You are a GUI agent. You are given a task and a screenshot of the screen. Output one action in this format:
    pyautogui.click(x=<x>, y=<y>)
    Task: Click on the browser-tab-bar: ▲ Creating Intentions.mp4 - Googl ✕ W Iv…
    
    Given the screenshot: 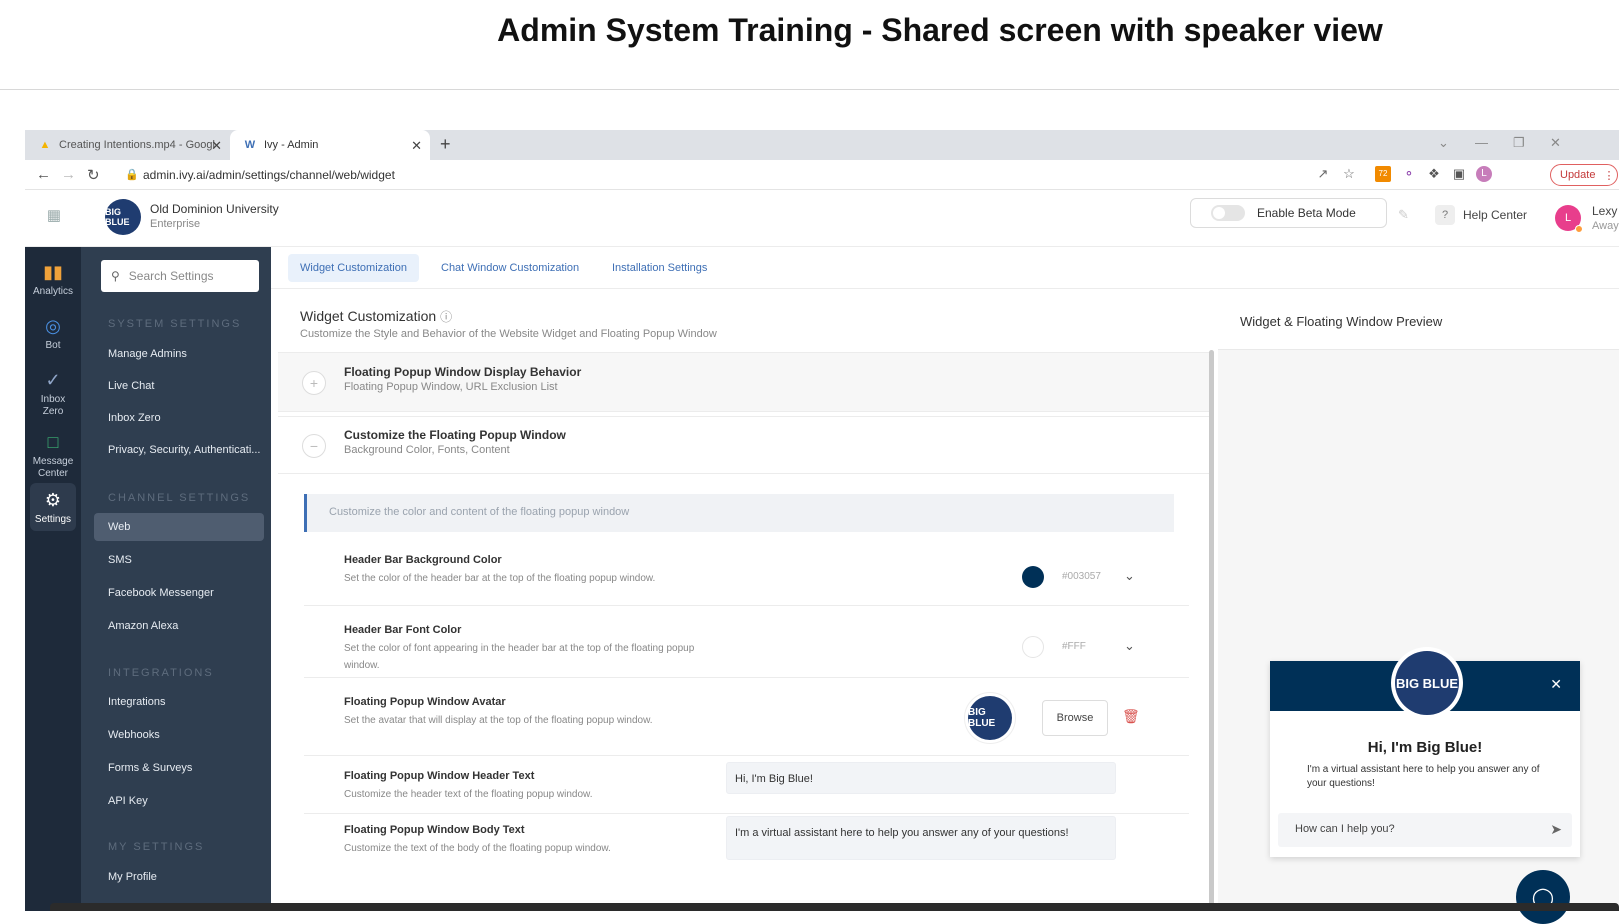 What is the action you would take?
    pyautogui.click(x=822, y=145)
    